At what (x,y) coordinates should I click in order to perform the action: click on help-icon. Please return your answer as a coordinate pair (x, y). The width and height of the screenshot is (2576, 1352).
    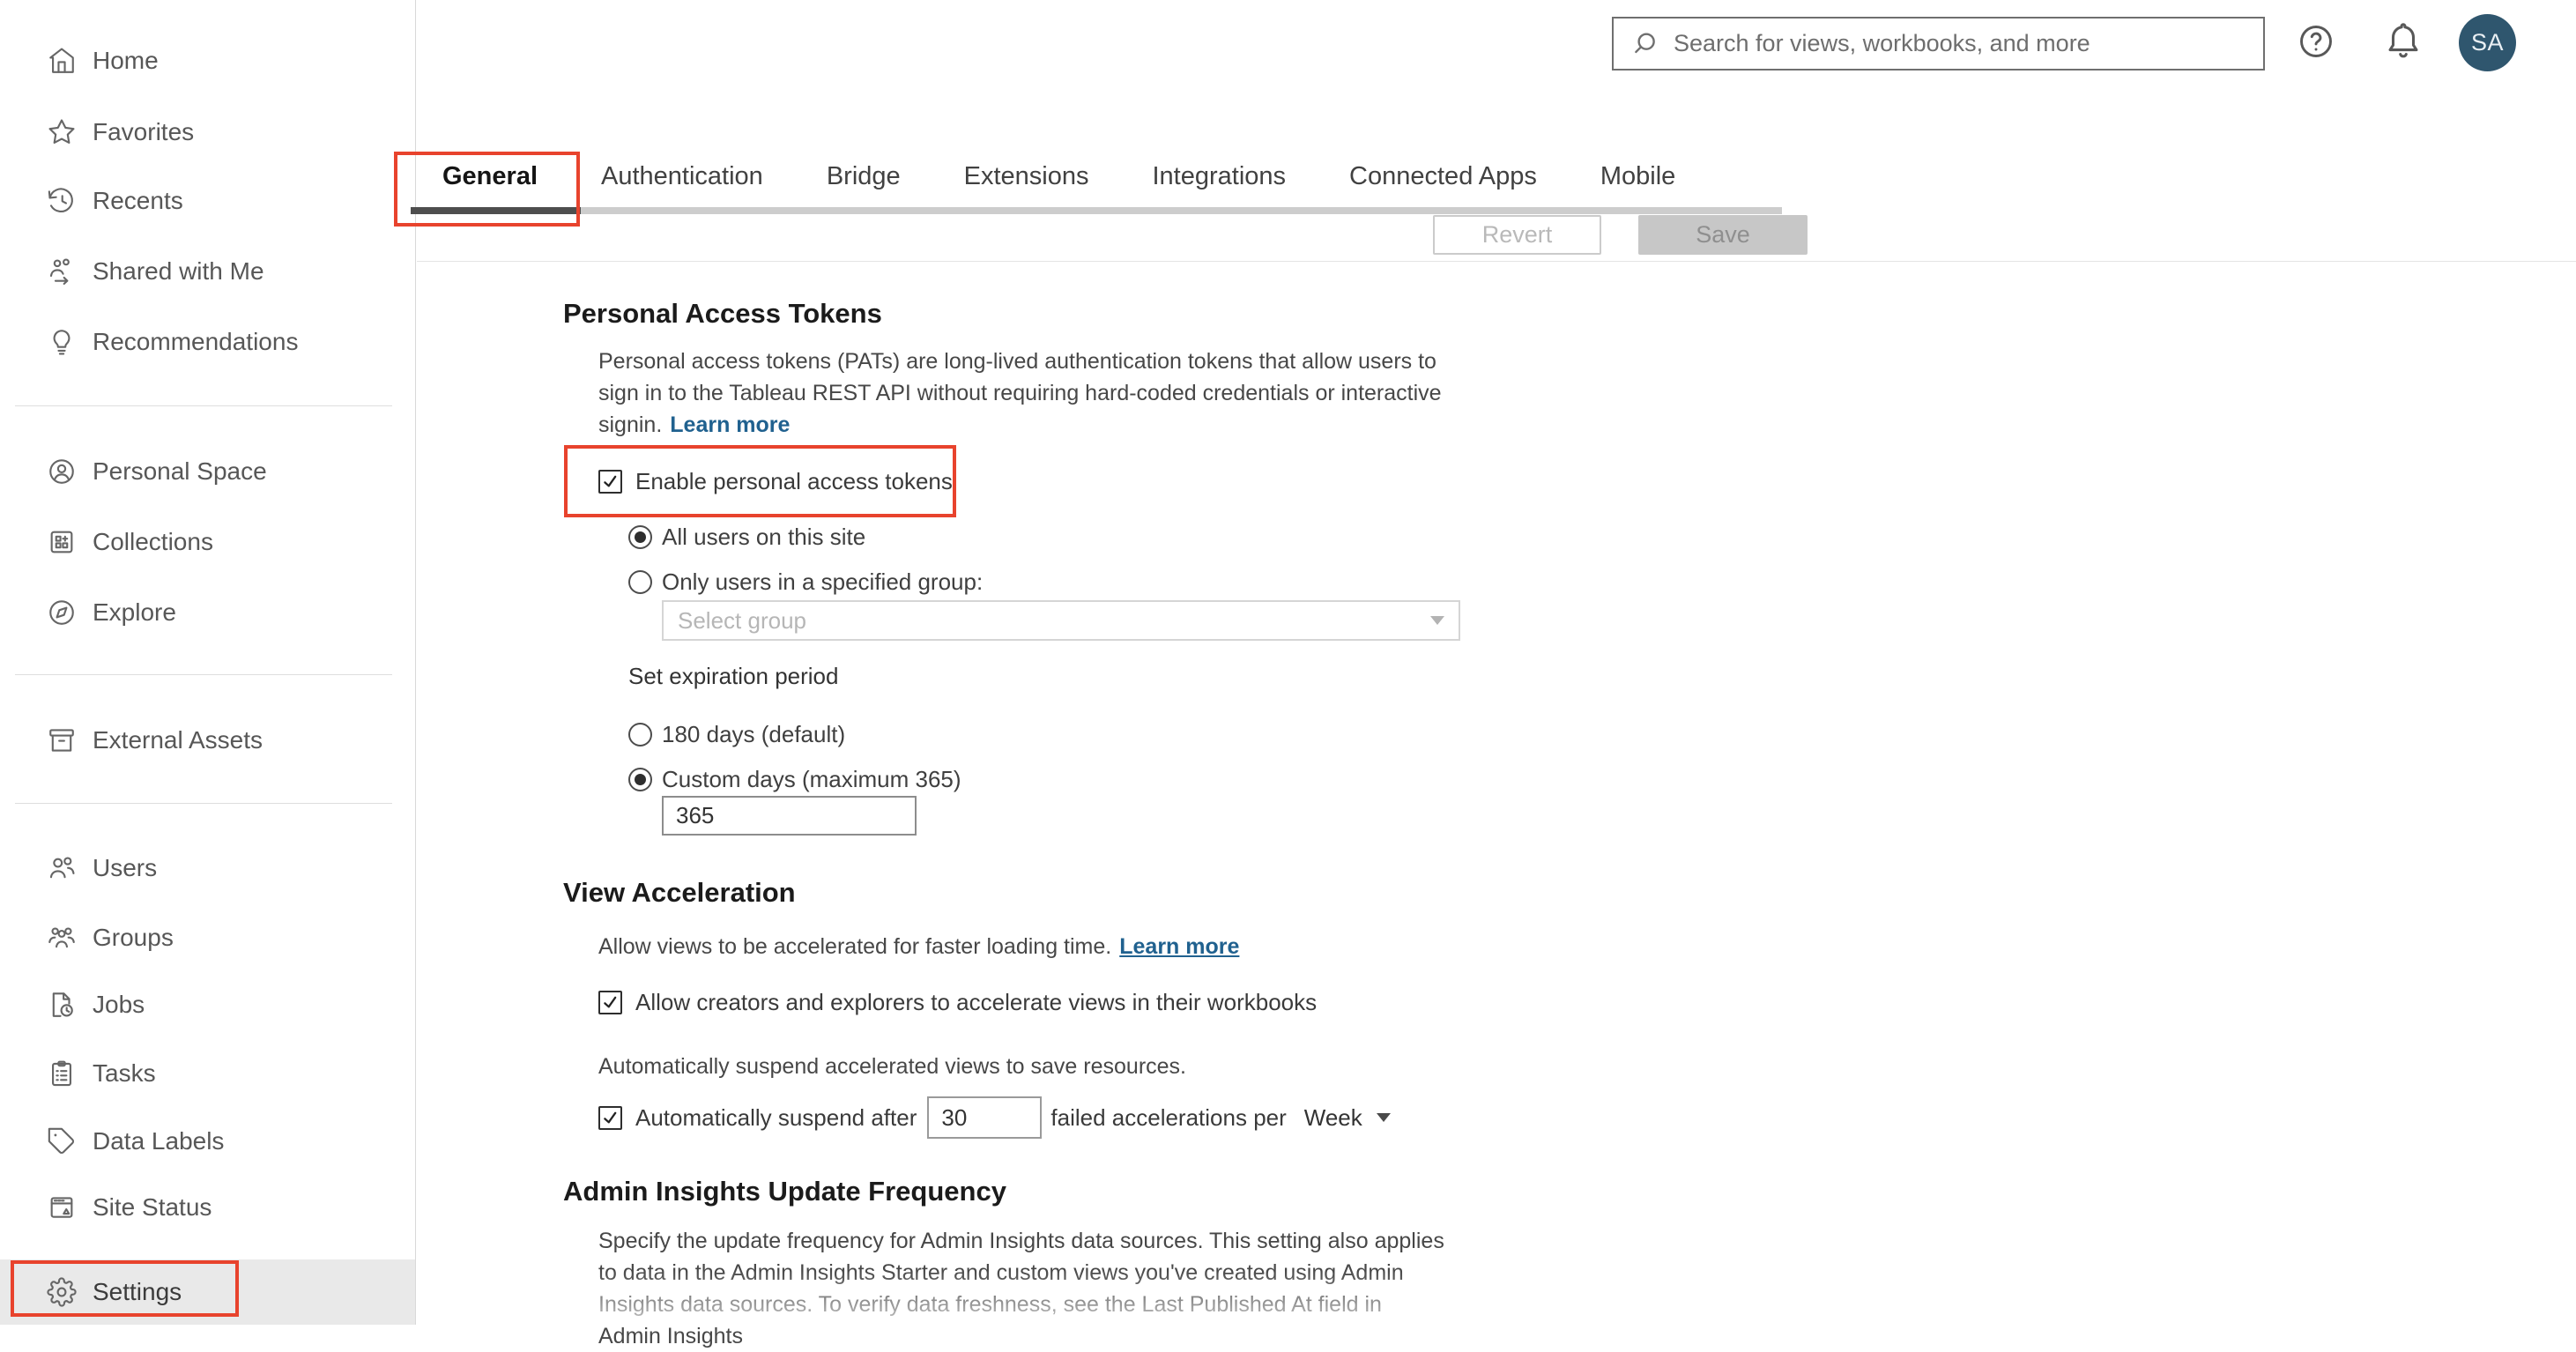
    Looking at the image, I should click on (2316, 41).